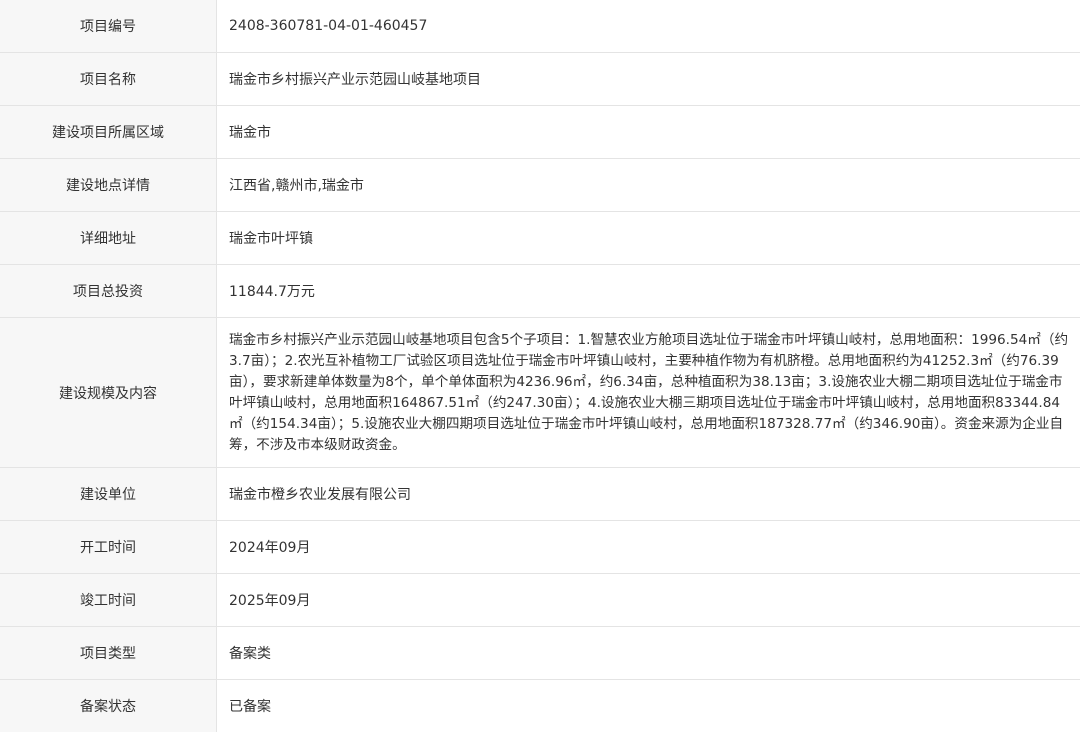  I want to click on row-label: 建设规模及内容, so click(108, 392).